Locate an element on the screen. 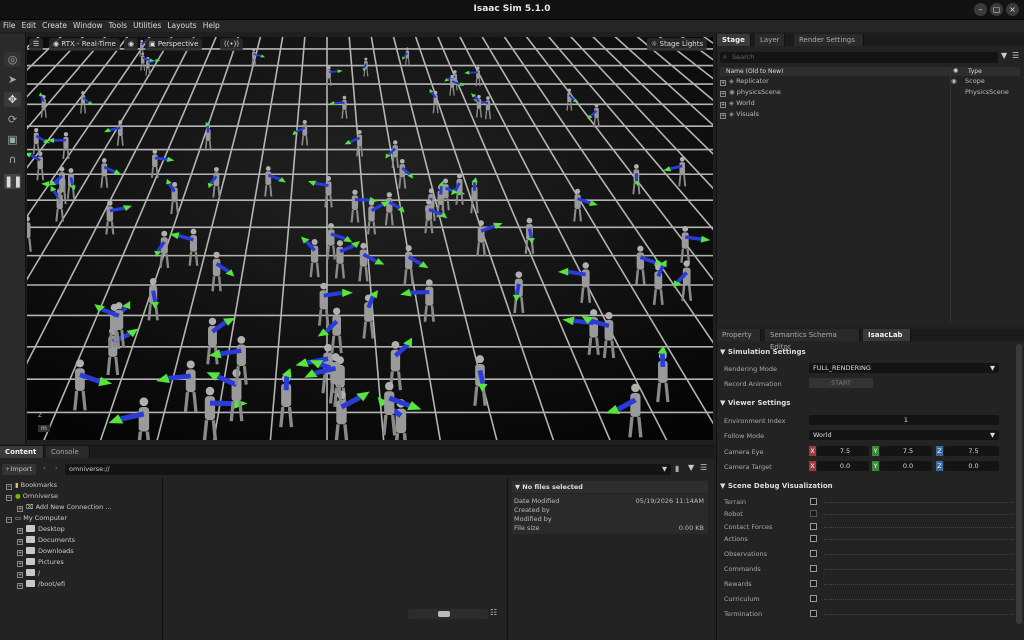  tree-item: − ▭ My Computer is located at coordinates (36, 518).